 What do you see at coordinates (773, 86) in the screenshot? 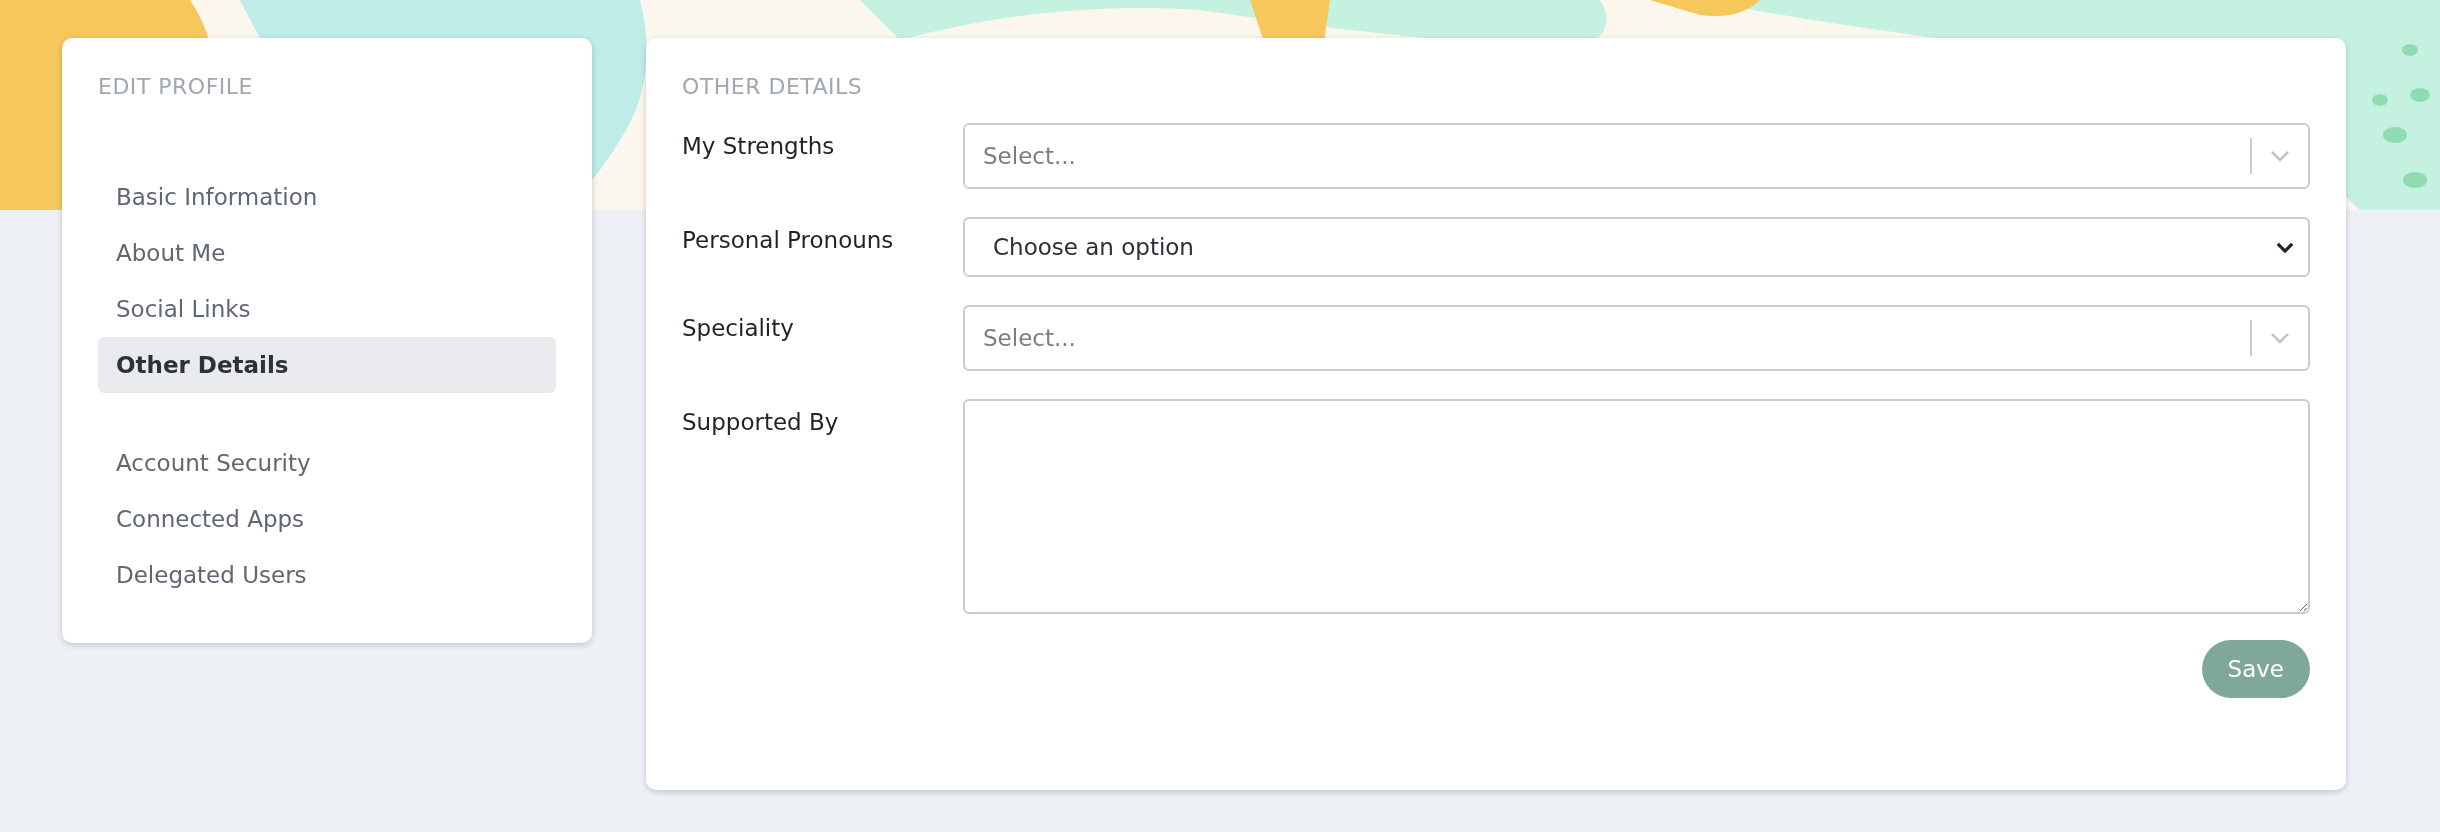
I see `form-title: OTHER DETAILS` at bounding box center [773, 86].